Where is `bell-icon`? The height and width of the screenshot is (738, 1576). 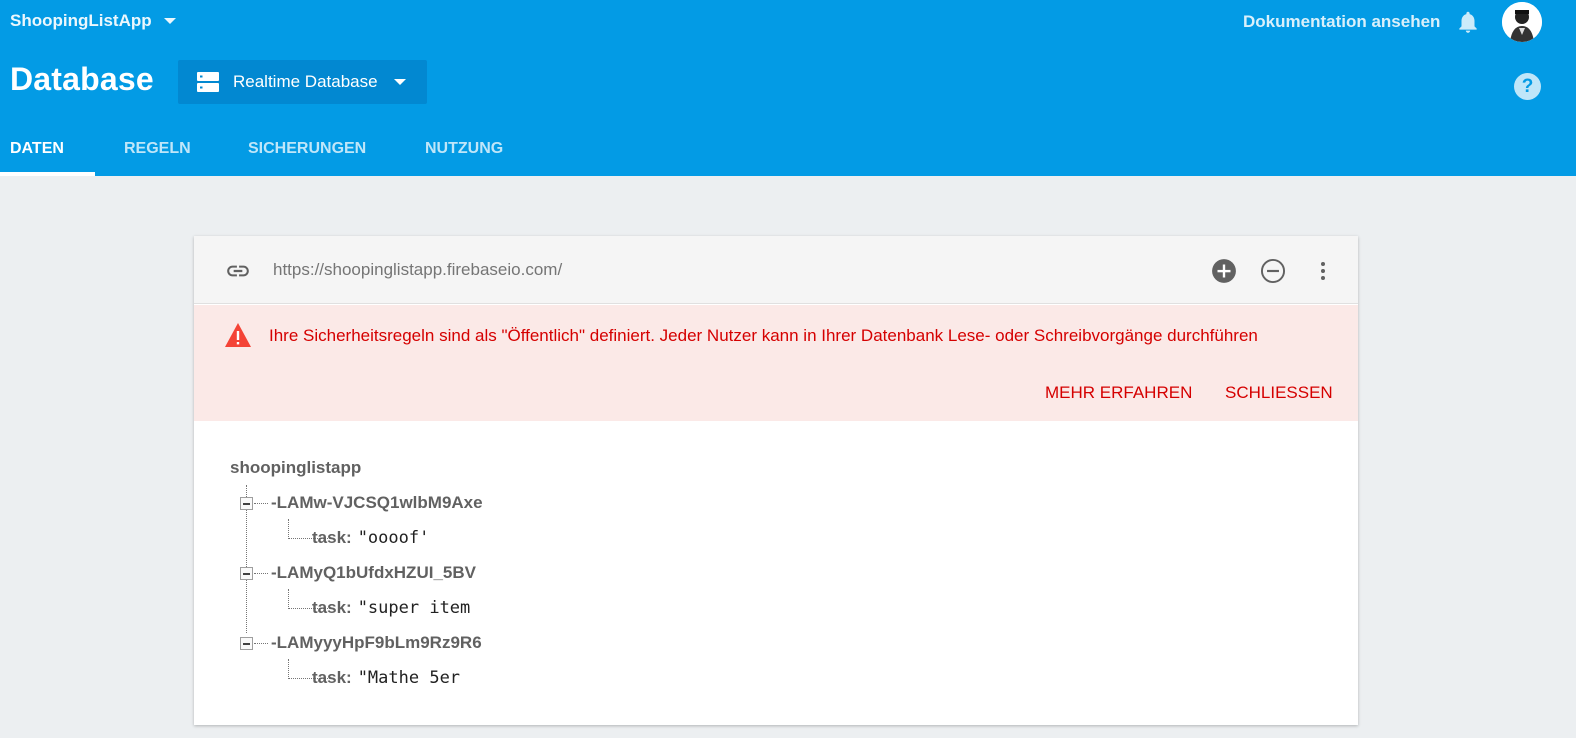 bell-icon is located at coordinates (1468, 22).